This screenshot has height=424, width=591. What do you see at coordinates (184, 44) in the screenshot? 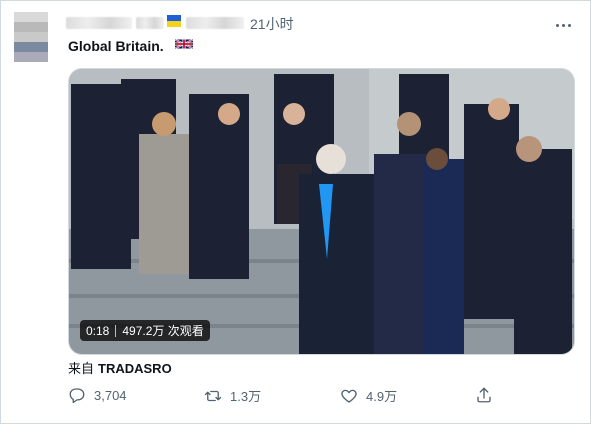
I see `uk-flag-icon` at bounding box center [184, 44].